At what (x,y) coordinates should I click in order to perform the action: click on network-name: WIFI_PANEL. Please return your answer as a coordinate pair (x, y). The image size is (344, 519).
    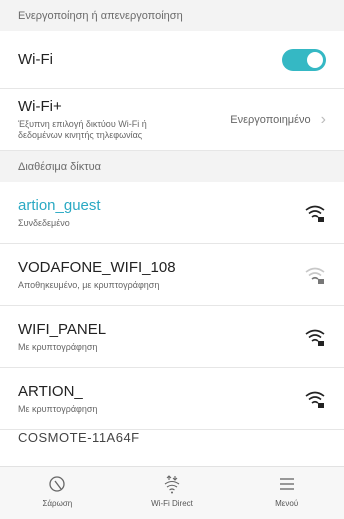
    Looking at the image, I should click on (62, 329).